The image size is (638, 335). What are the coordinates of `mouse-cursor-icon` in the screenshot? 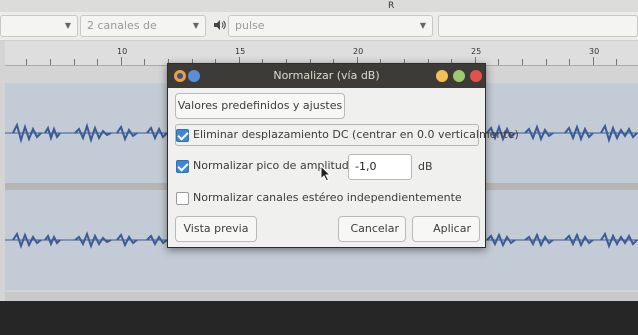 It's located at (326, 173).